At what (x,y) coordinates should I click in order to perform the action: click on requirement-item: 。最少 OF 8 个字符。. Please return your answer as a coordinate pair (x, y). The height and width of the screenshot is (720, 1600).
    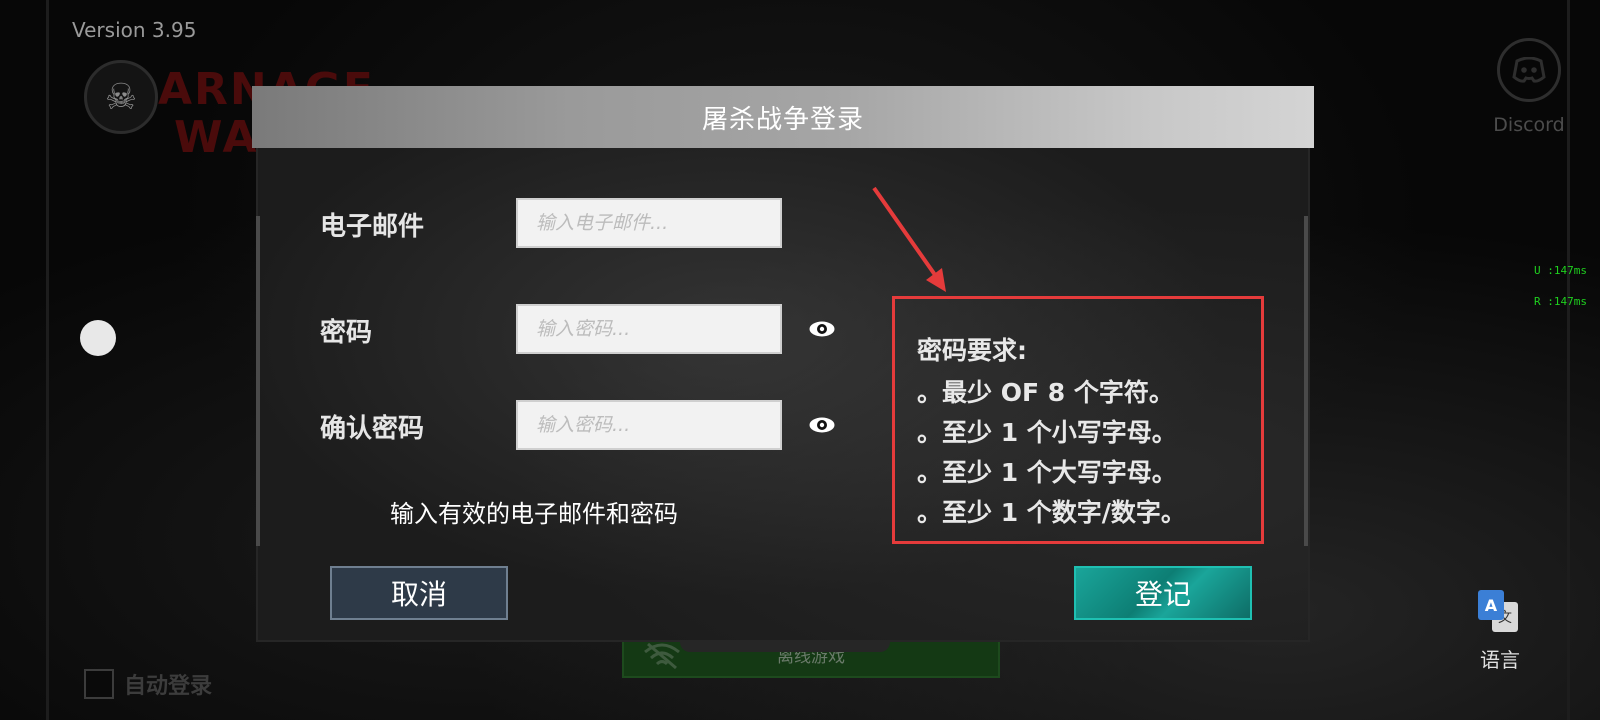
    Looking at the image, I should click on (1045, 392).